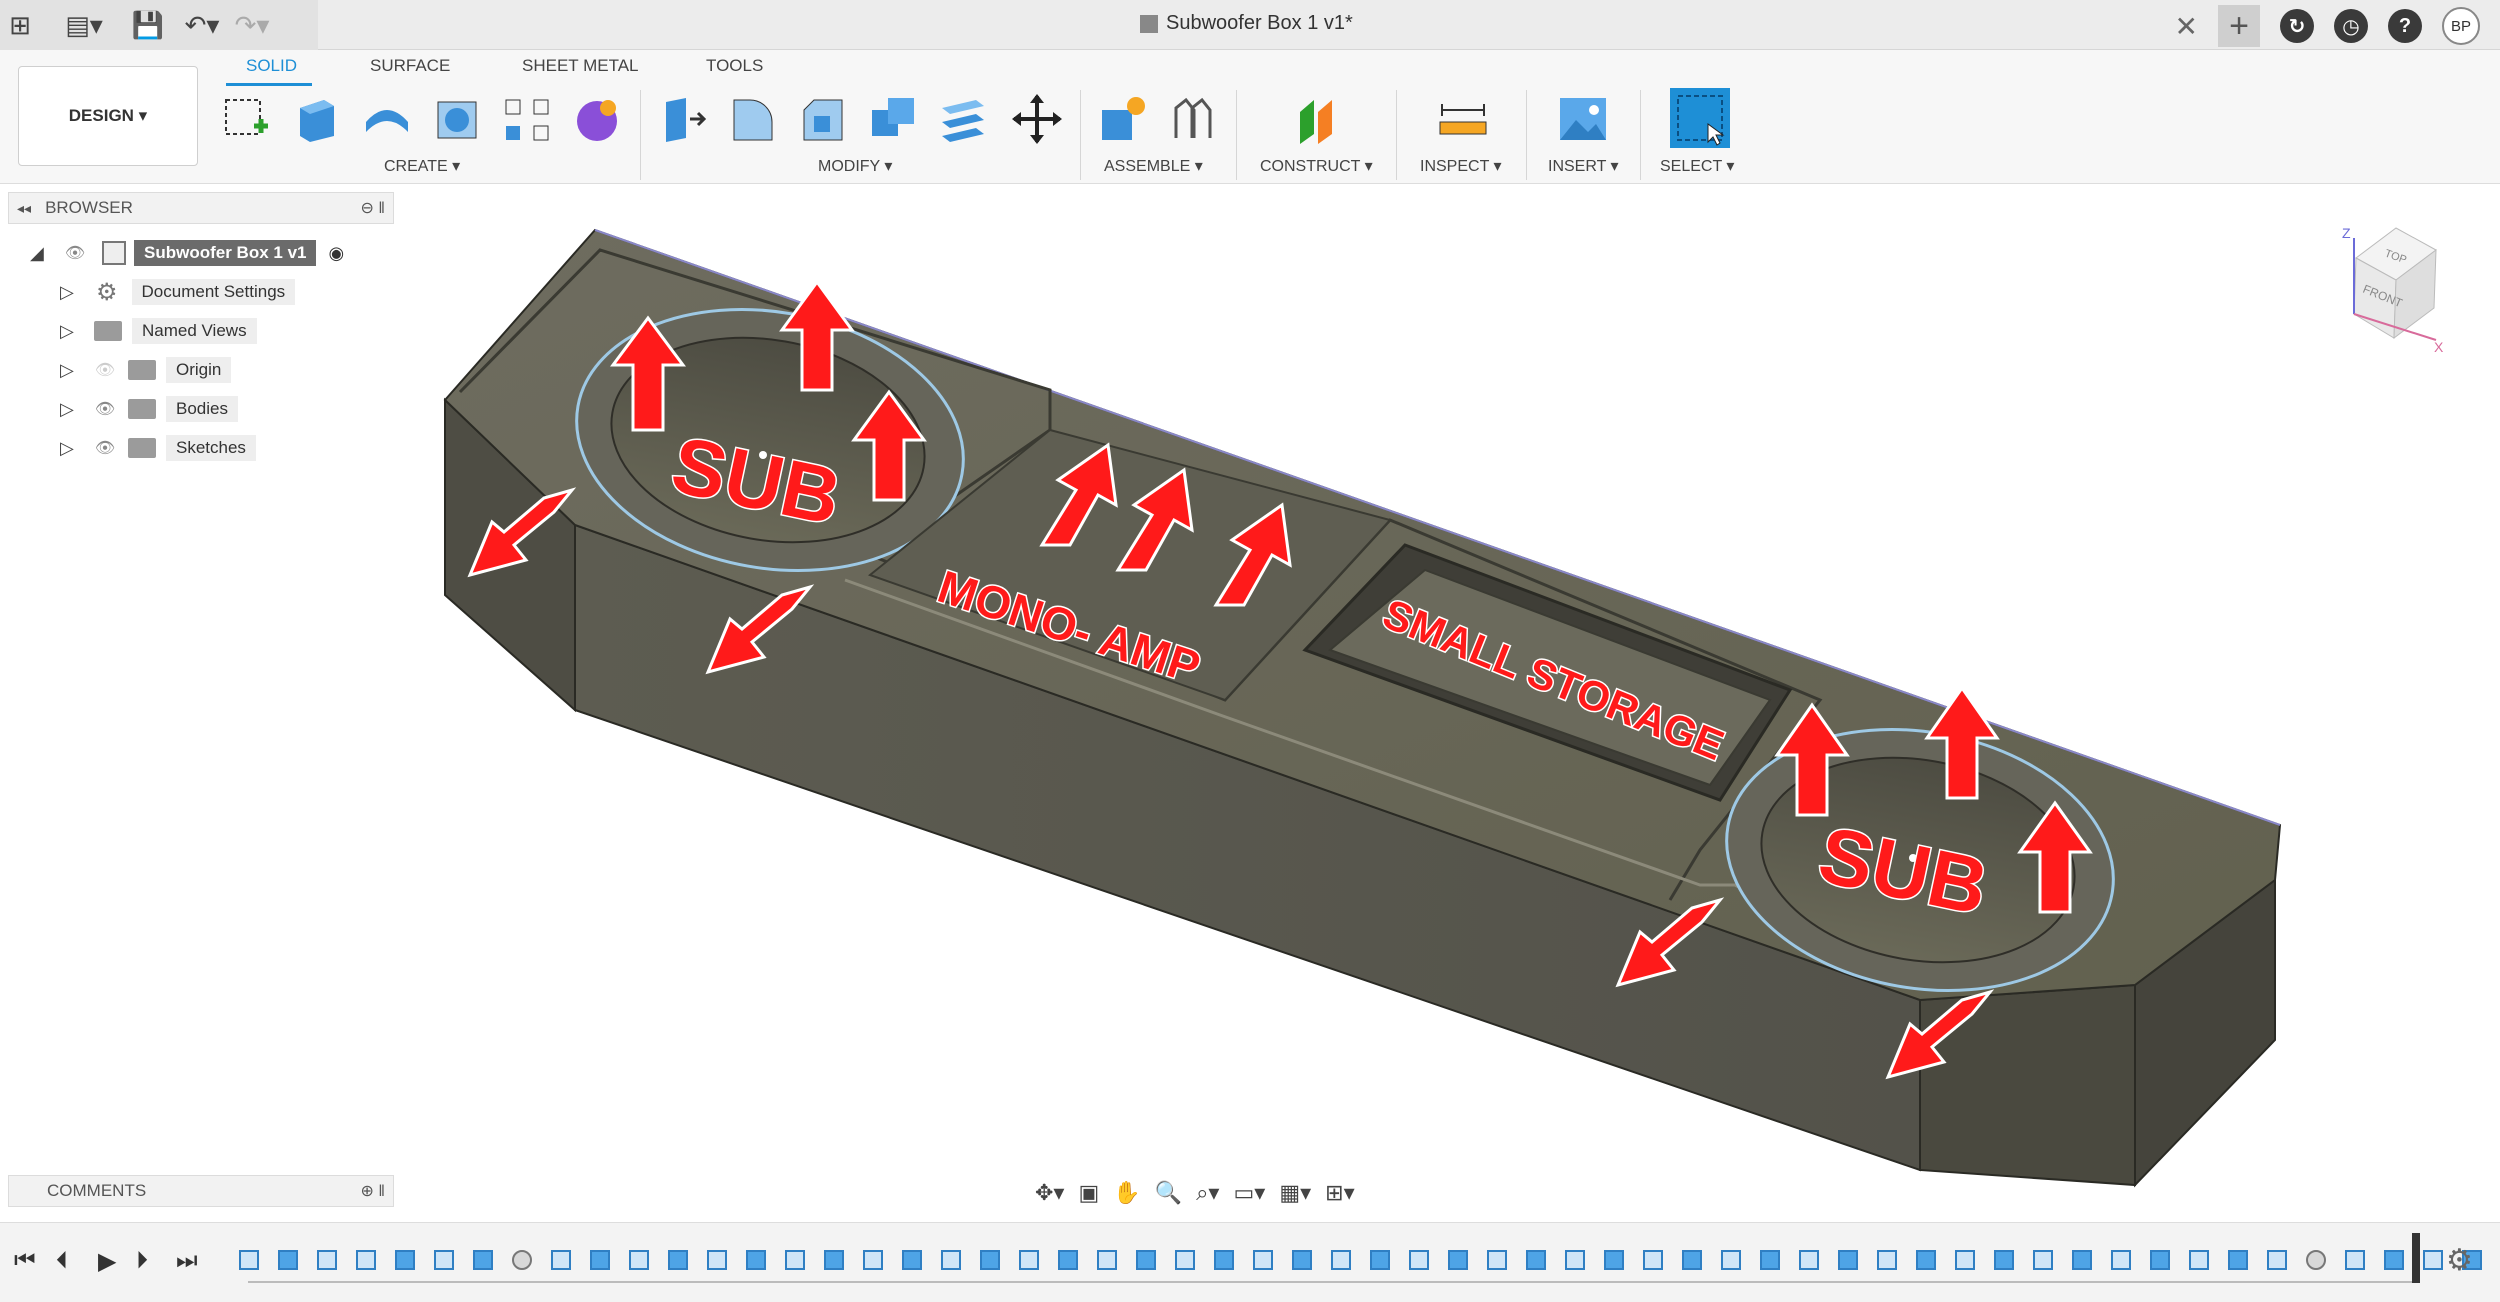 Image resolution: width=2500 pixels, height=1302 pixels. What do you see at coordinates (2405, 26) in the screenshot?
I see `help-icon: ?` at bounding box center [2405, 26].